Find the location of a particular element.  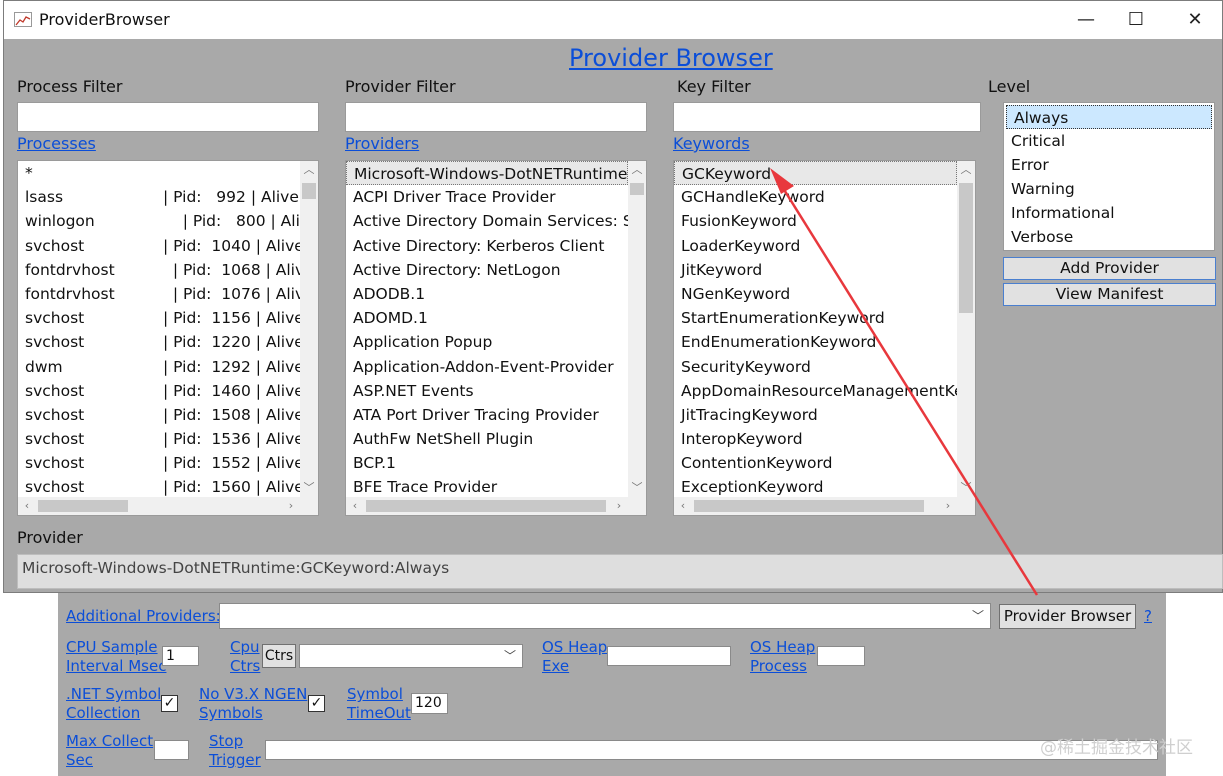

scroll-right-icon: › is located at coordinates (948, 506).